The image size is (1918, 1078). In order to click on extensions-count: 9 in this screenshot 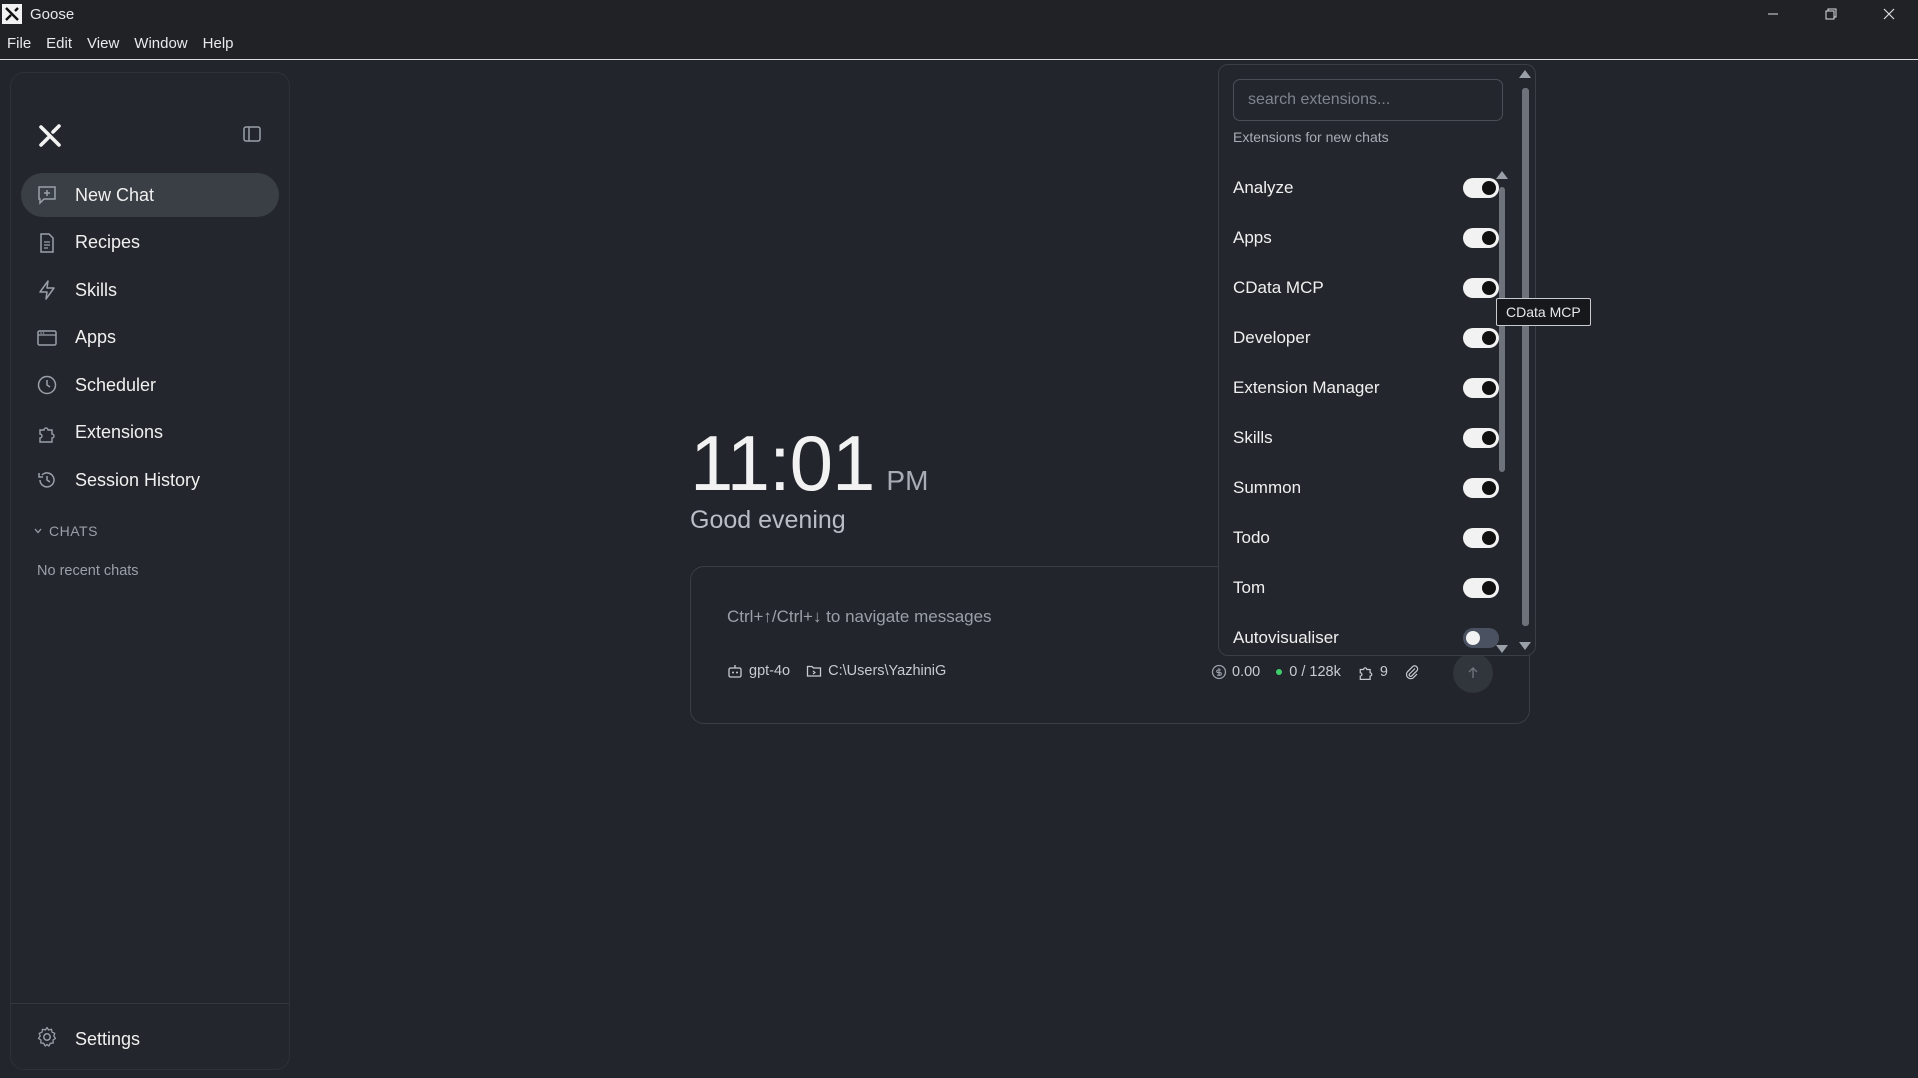, I will do `click(1383, 672)`.